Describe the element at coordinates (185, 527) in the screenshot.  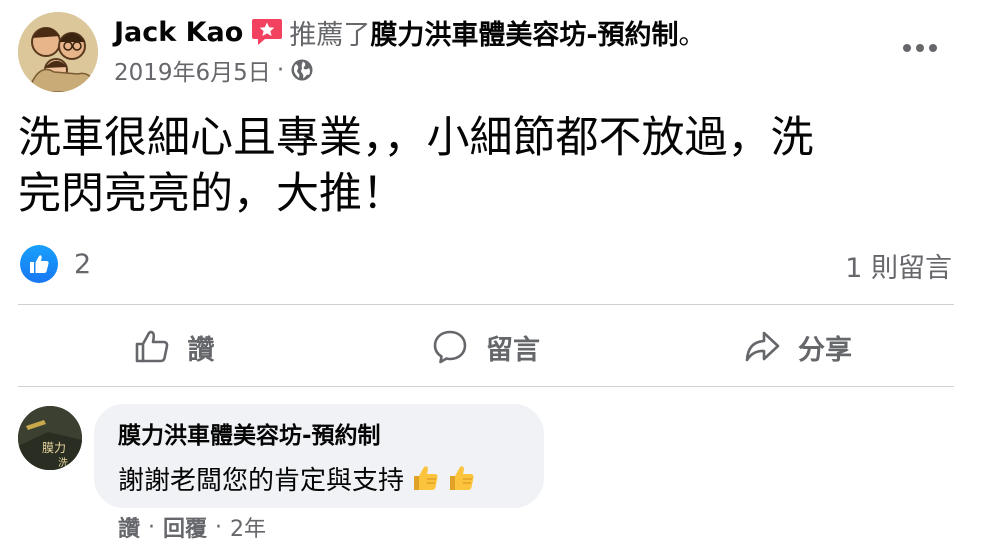
I see `comment-reply-link: 回覆` at that location.